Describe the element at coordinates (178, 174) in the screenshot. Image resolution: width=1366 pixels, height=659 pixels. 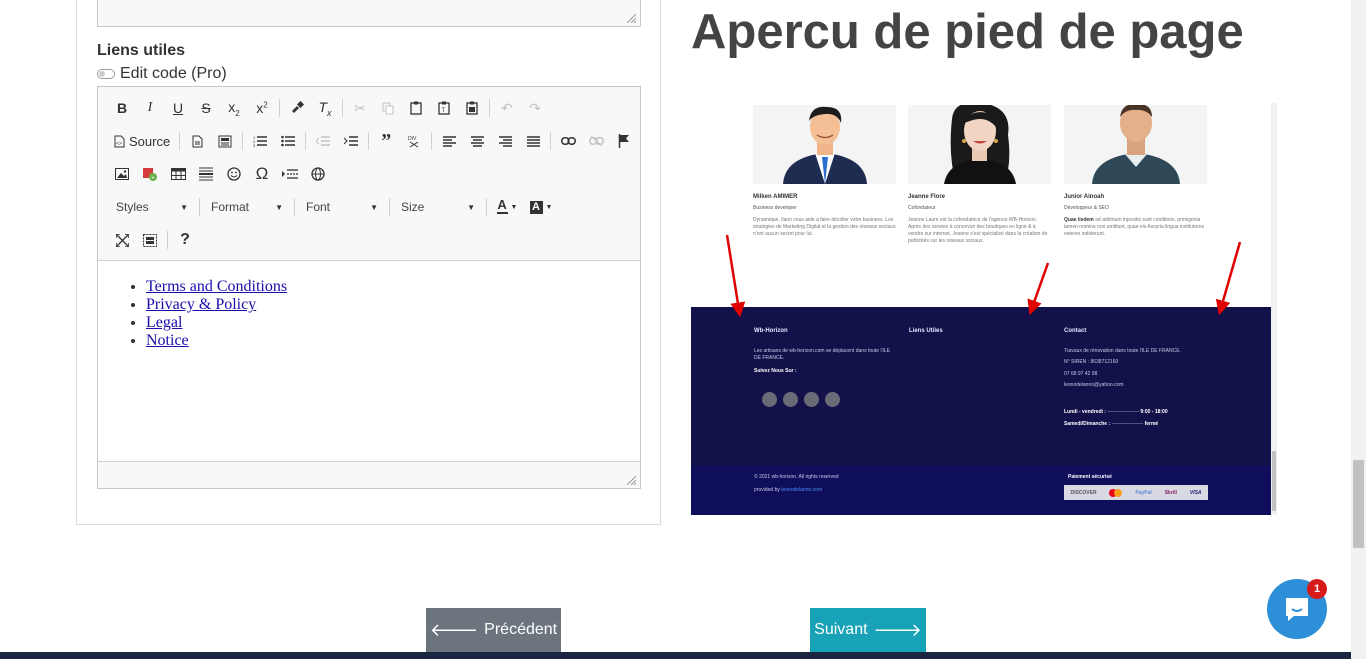
I see `table-icon` at that location.